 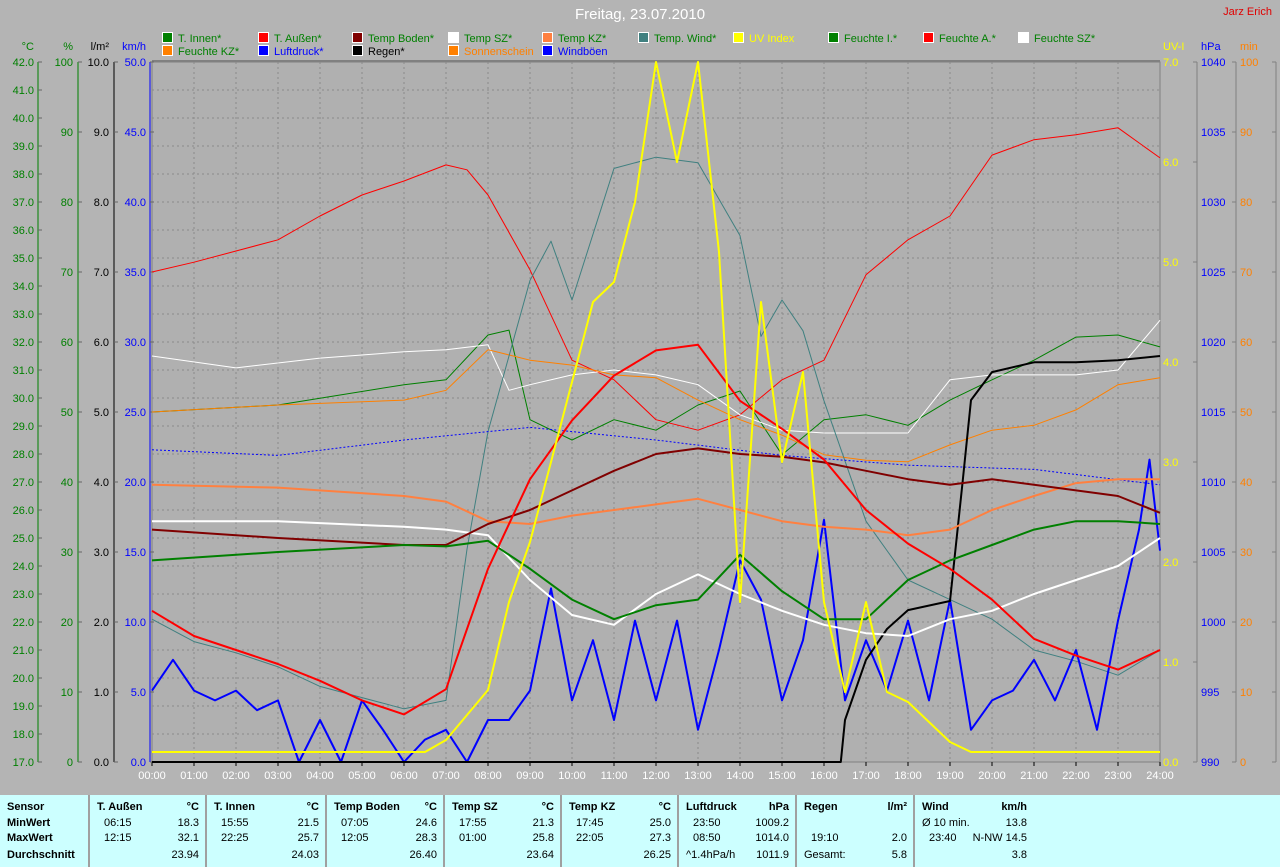 What do you see at coordinates (1213, 553) in the screenshot?
I see `y-tick-label-press: 1005` at bounding box center [1213, 553].